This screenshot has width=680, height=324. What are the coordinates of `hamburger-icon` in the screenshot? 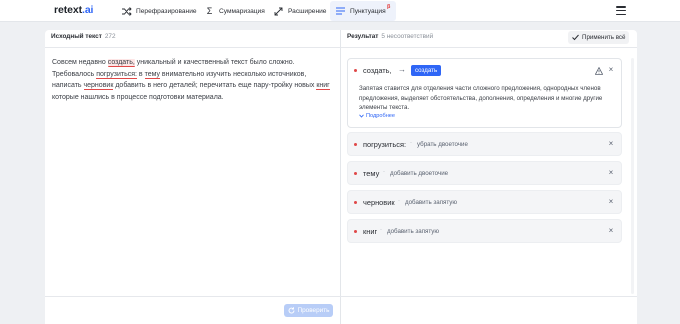 It's located at (621, 10).